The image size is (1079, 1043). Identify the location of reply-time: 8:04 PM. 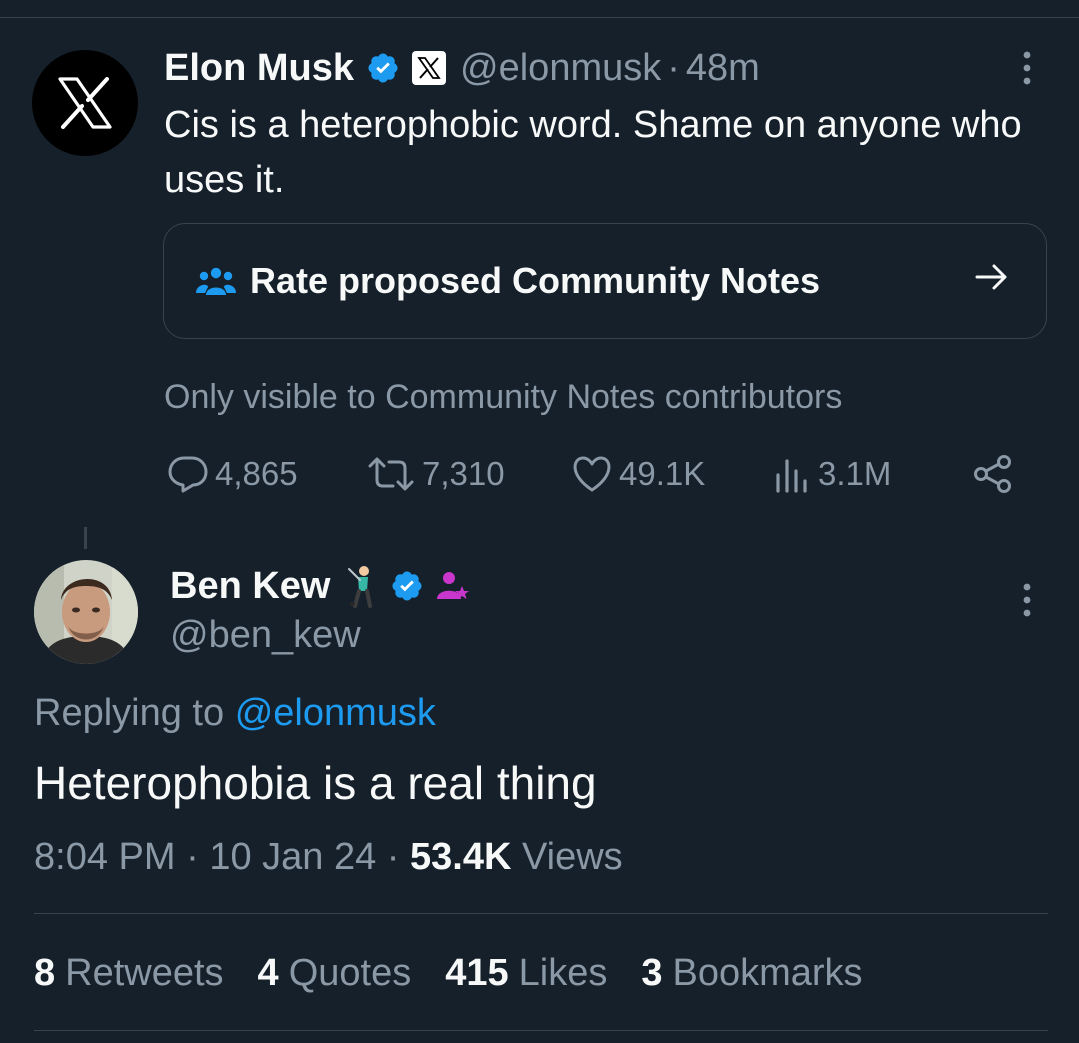
(105, 857).